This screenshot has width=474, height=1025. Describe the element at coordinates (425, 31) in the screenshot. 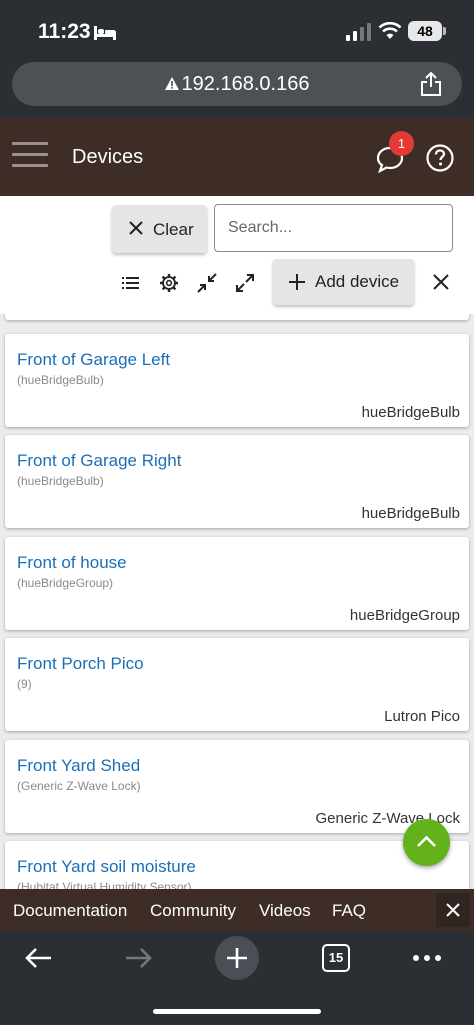

I see `battery-indicator: 48` at that location.